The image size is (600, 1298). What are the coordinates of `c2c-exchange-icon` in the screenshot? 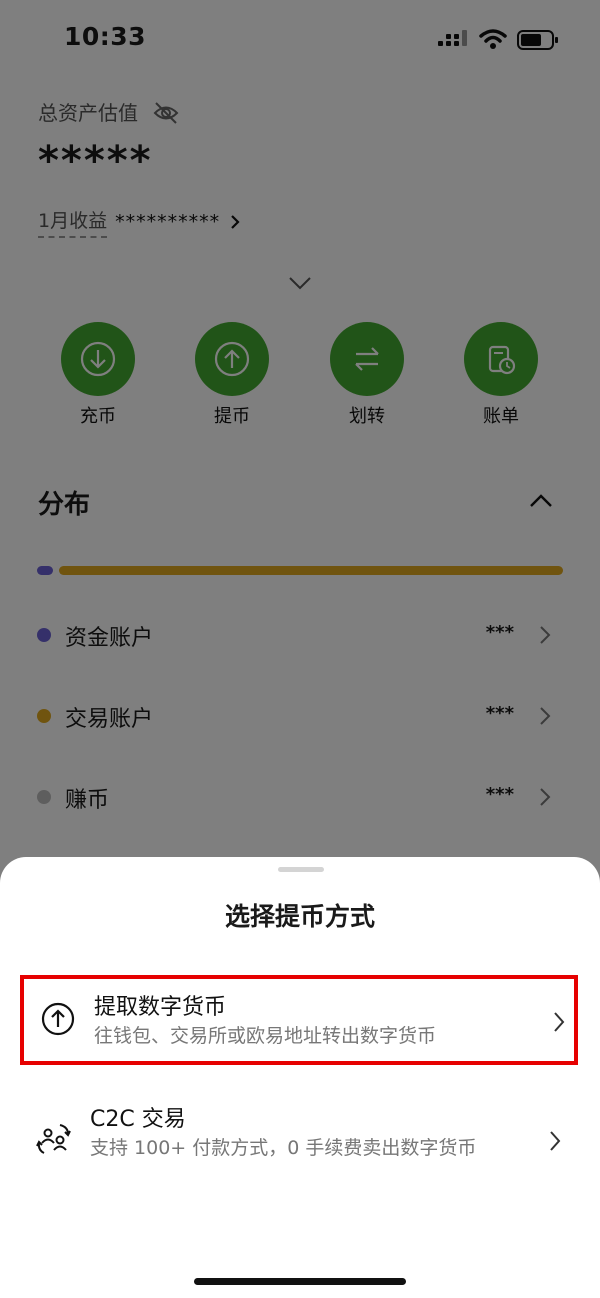 It's located at (53, 1139).